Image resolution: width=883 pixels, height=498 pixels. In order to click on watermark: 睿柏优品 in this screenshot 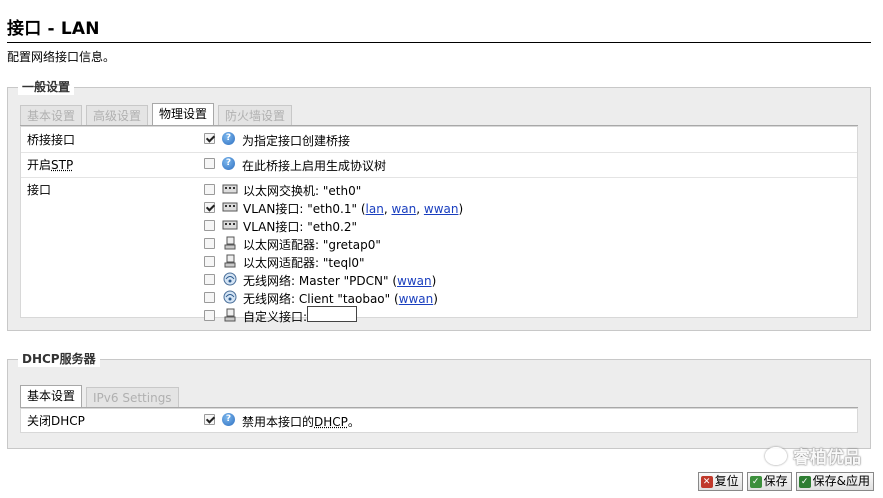, I will do `click(813, 455)`.